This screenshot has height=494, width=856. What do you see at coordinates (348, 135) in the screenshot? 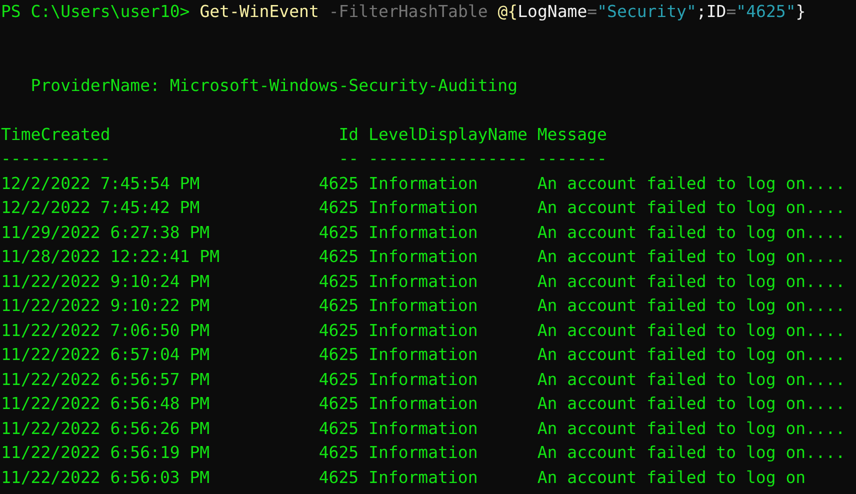
I see `column-header: Id` at bounding box center [348, 135].